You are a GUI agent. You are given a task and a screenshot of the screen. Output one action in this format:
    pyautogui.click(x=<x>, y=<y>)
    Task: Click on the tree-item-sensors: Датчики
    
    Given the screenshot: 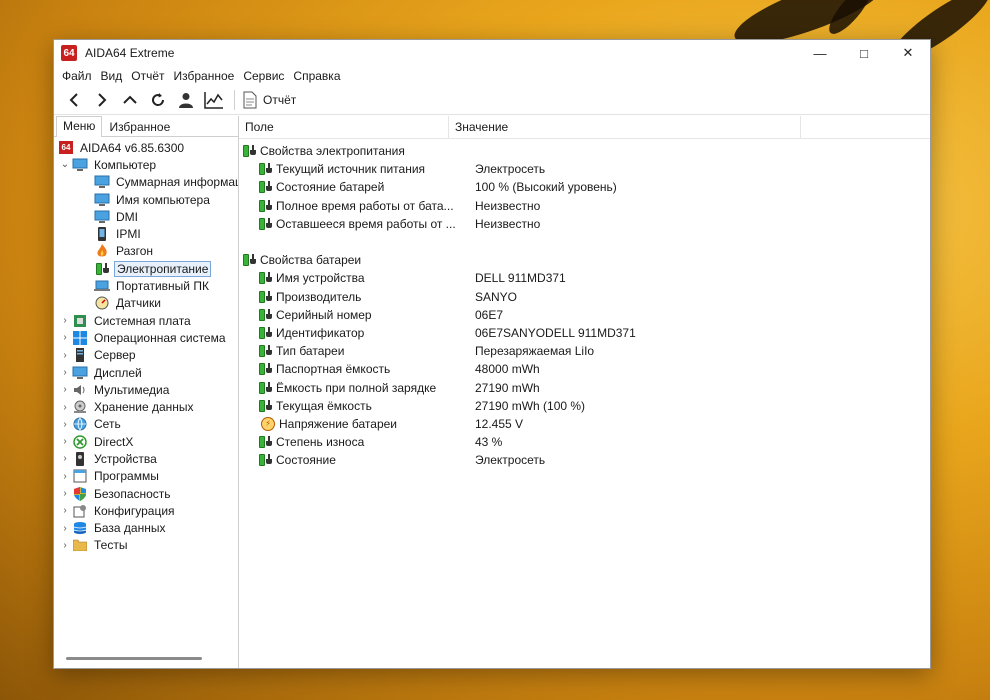 What is the action you would take?
    pyautogui.click(x=146, y=303)
    